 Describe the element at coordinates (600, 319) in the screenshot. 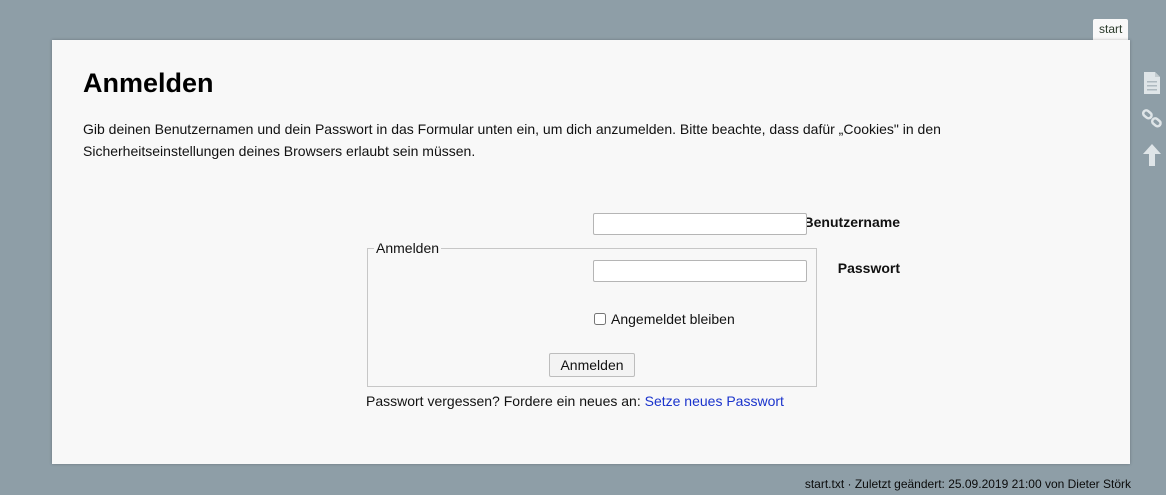

I see `remember-checkbox` at that location.